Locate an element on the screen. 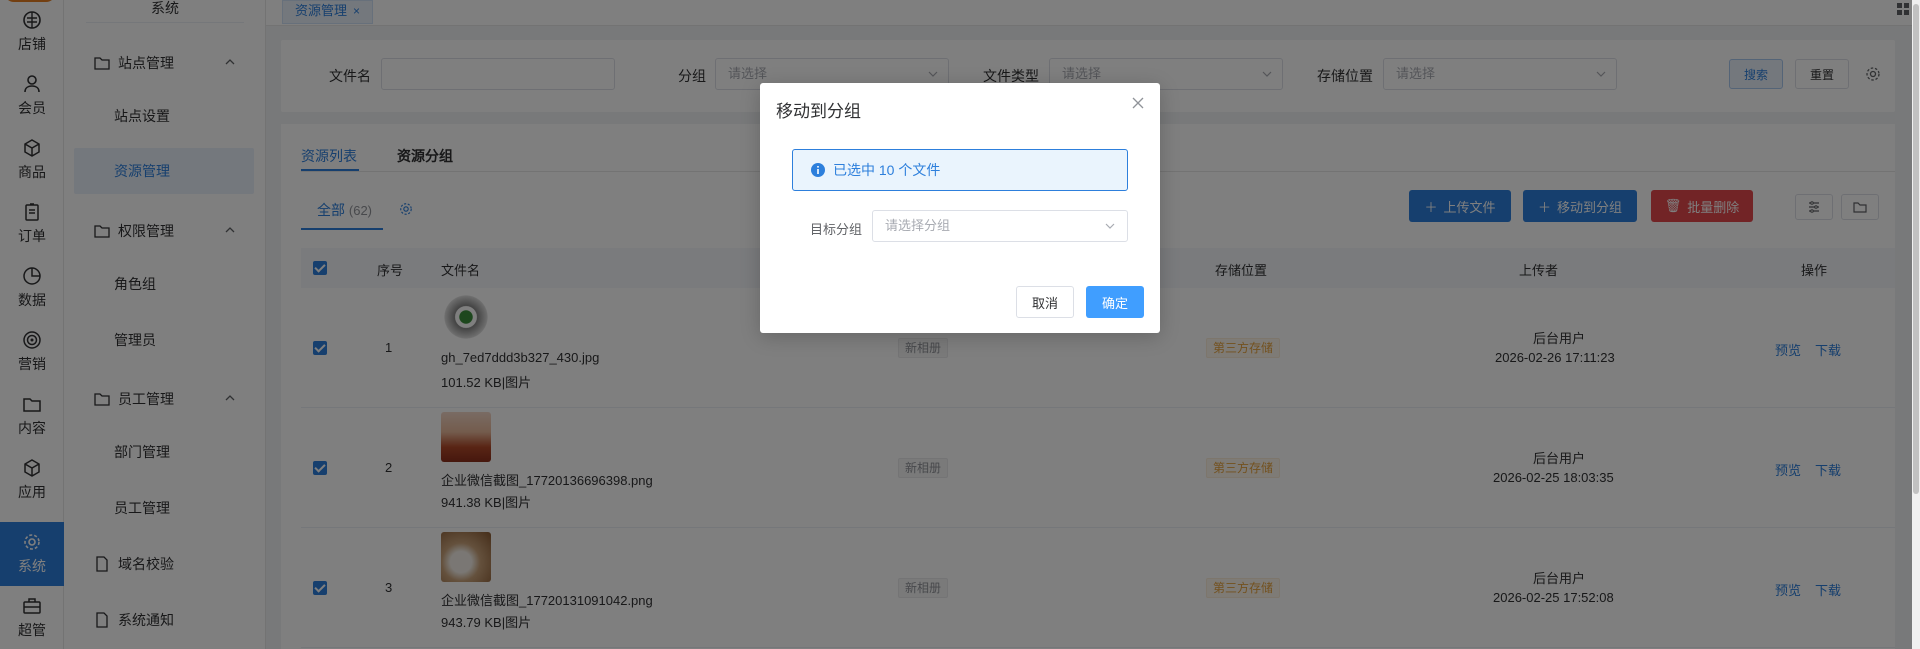 This screenshot has height=649, width=1920. dialog-title: 移动到分组 is located at coordinates (818, 111).